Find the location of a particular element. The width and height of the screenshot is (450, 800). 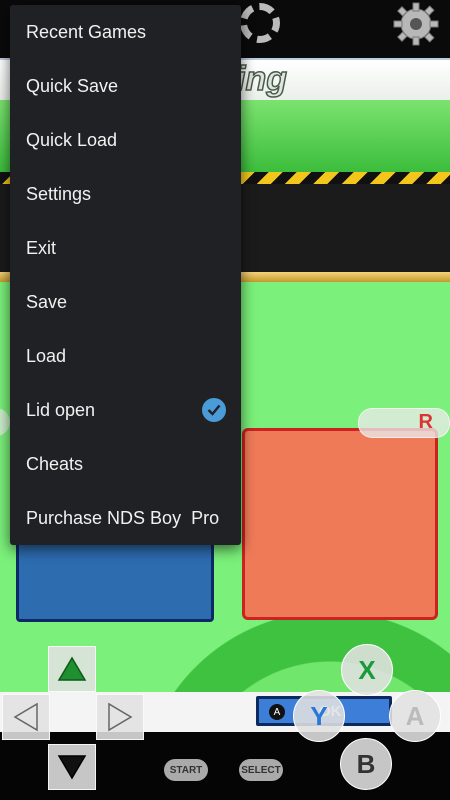

game-title-fragment: ing is located at coordinates (261, 79).